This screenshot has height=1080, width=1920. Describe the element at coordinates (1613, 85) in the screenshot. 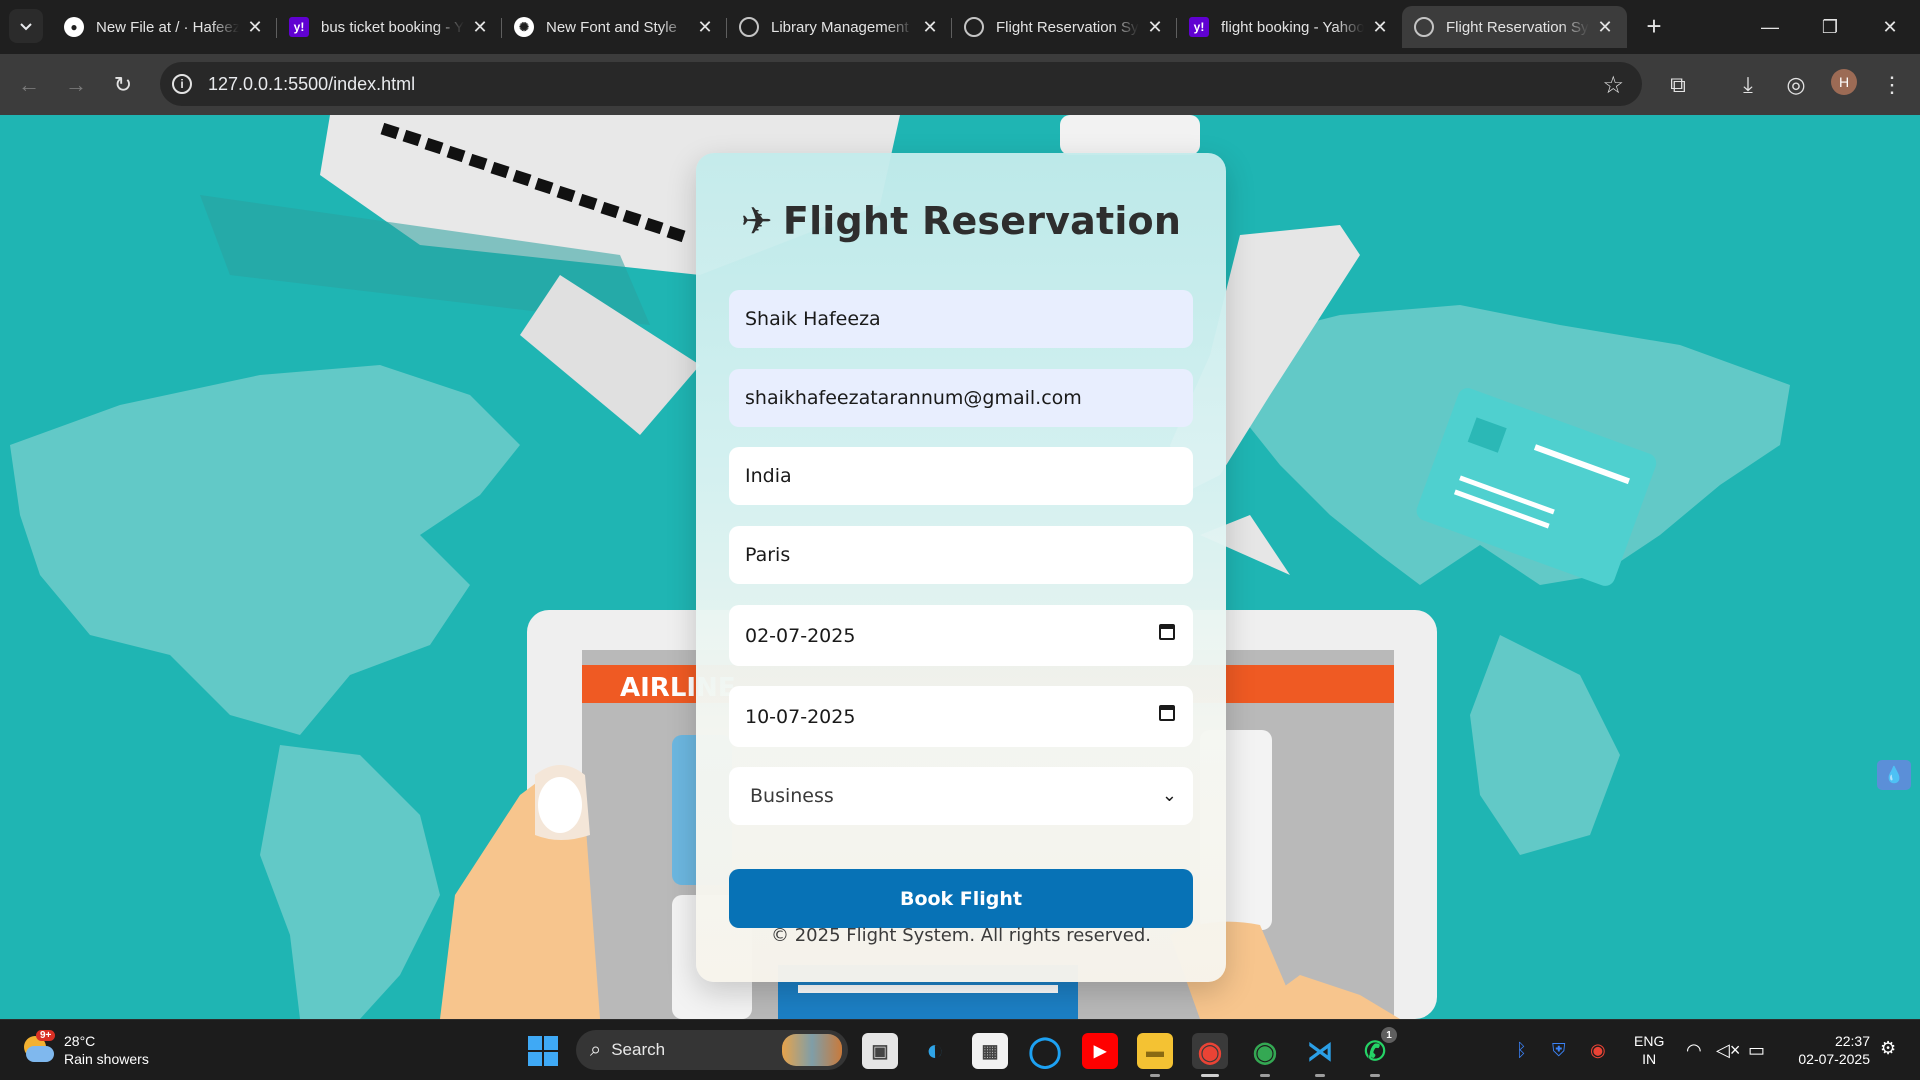

I see `bookmark-star-icon: ☆` at that location.